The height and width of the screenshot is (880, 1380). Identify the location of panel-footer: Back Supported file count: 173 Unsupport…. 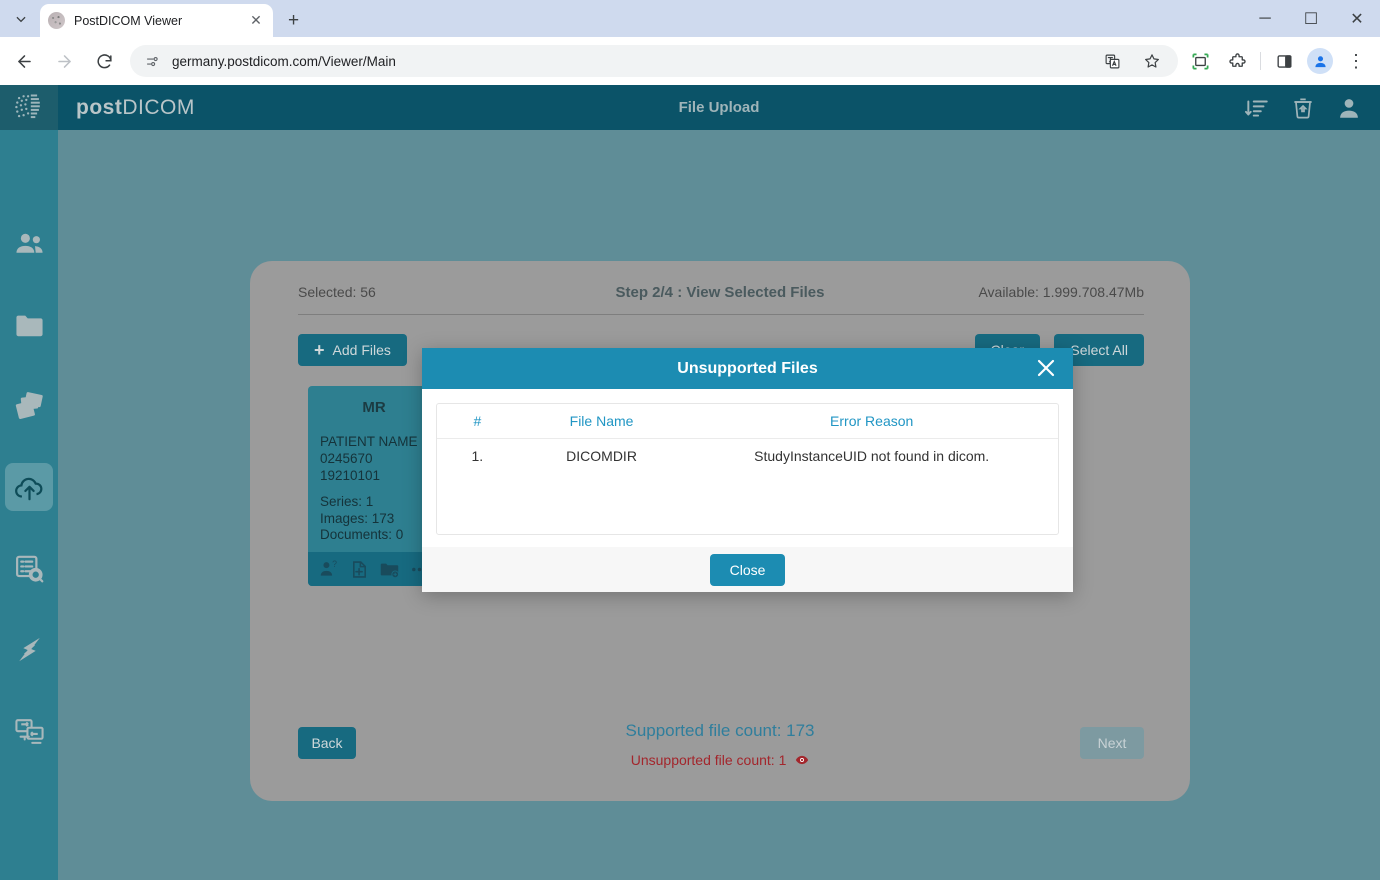
(720, 750).